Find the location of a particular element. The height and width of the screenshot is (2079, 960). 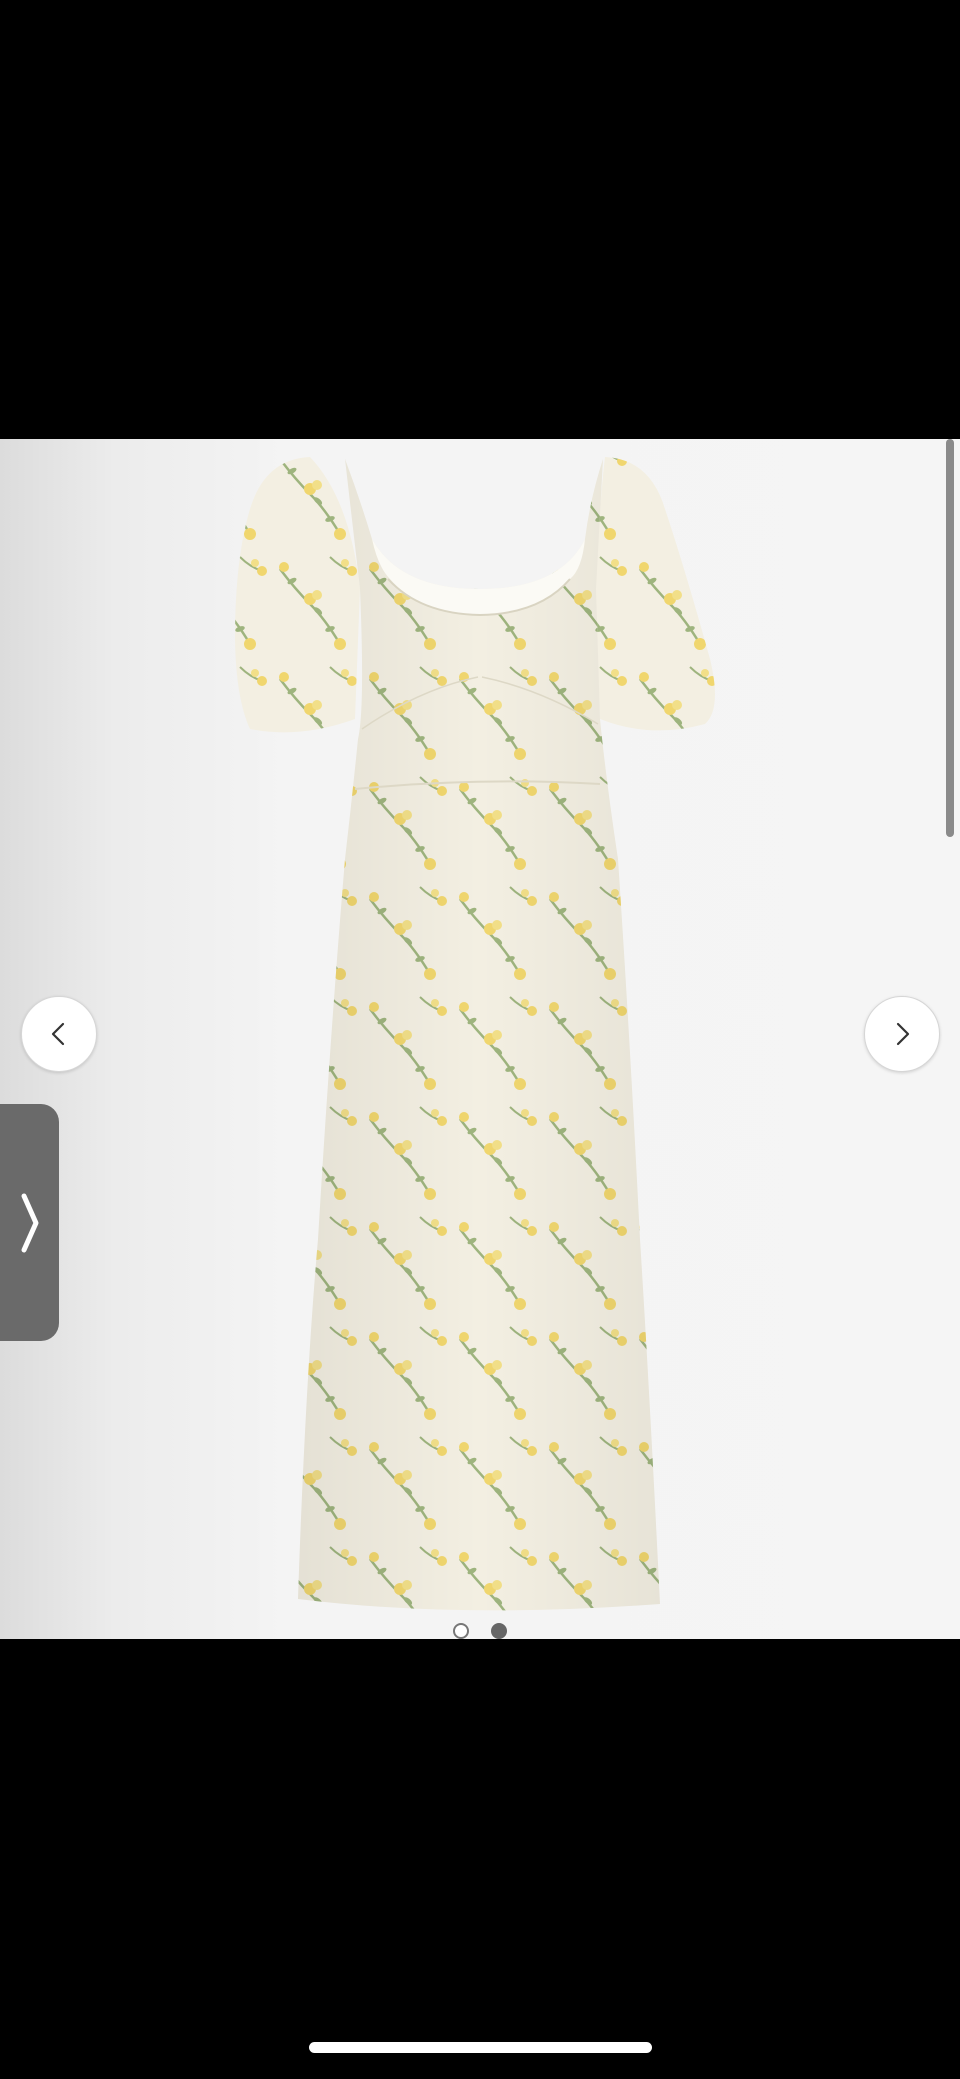

scrollbar is located at coordinates (950, 638).